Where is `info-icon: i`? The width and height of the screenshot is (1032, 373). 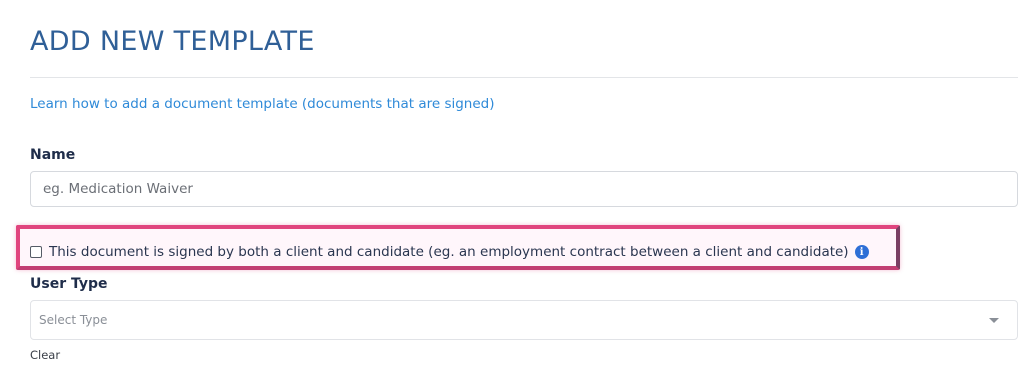 info-icon: i is located at coordinates (861, 252).